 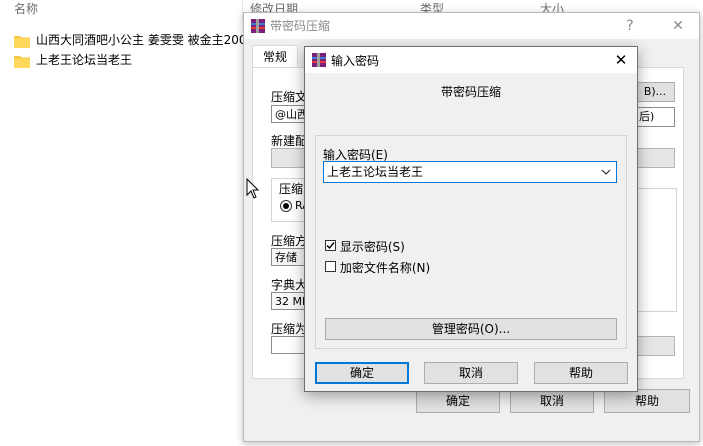 I want to click on options-area, so click(x=656, y=250).